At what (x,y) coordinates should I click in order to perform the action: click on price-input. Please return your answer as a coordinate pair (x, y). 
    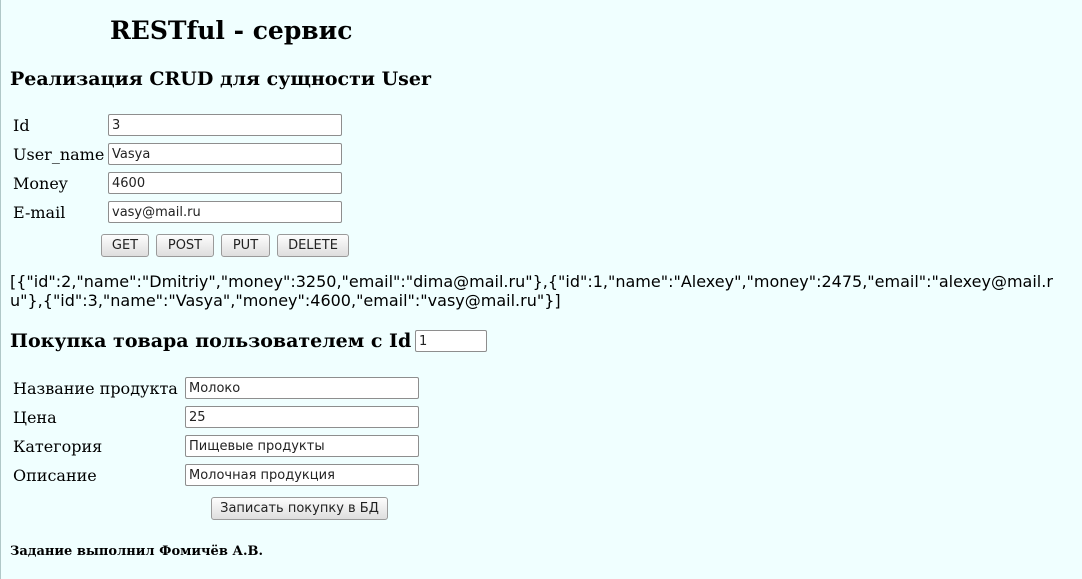
    Looking at the image, I should click on (302, 417).